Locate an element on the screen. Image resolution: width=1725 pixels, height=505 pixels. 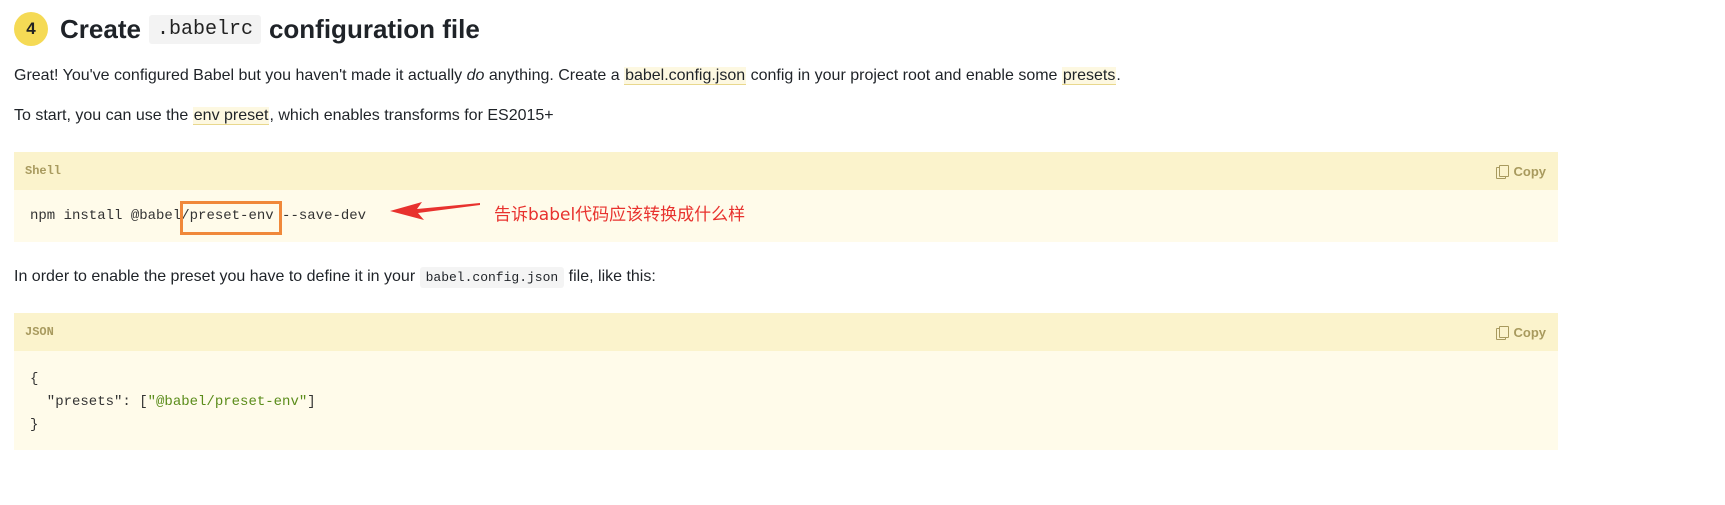
code-text: --save-dev is located at coordinates (320, 216).